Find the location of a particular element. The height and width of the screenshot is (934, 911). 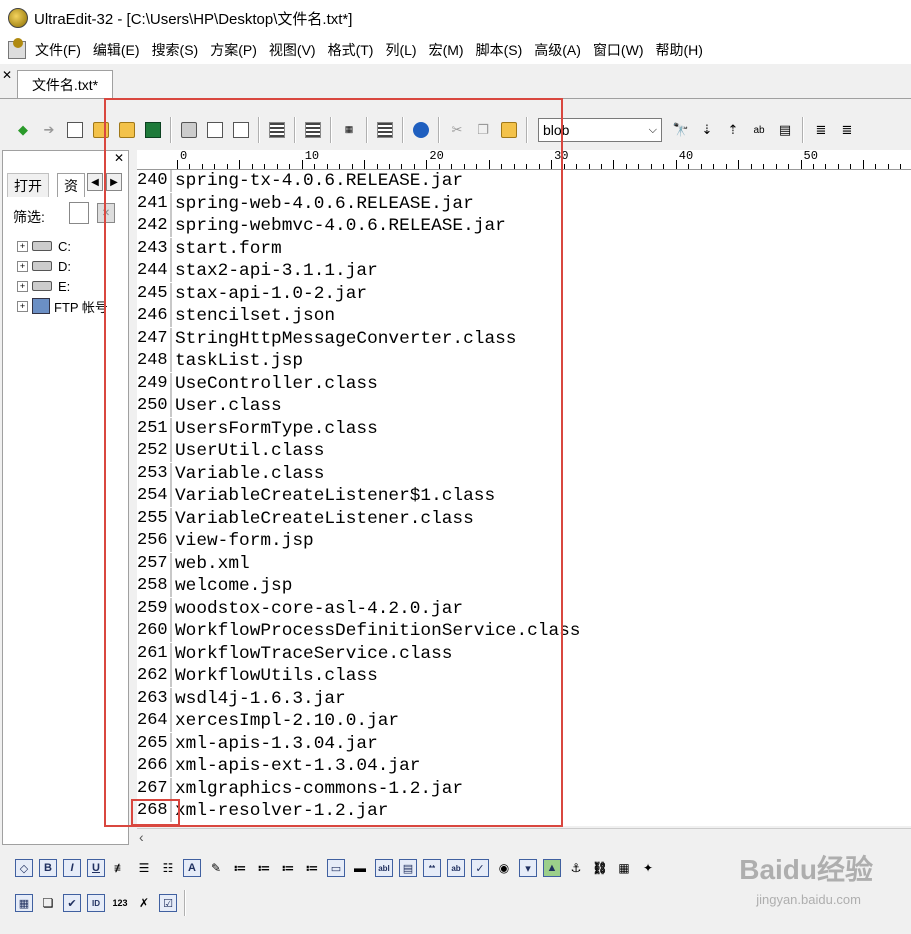

find-icon: 🔭 is located at coordinates (681, 130).